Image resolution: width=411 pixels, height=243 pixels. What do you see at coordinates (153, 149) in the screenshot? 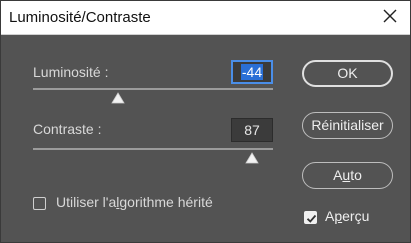
I see `contrast-slider-track` at bounding box center [153, 149].